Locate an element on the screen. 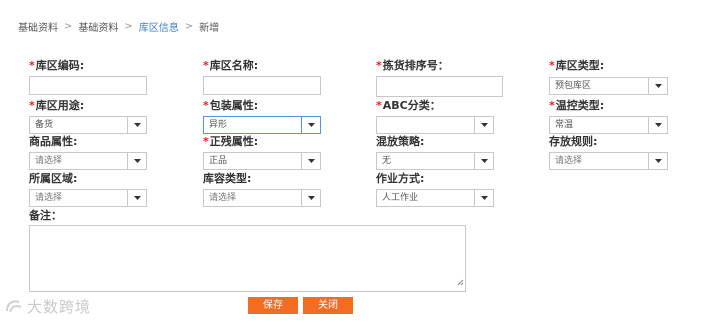  watermark-logo-icon is located at coordinates (14, 306).